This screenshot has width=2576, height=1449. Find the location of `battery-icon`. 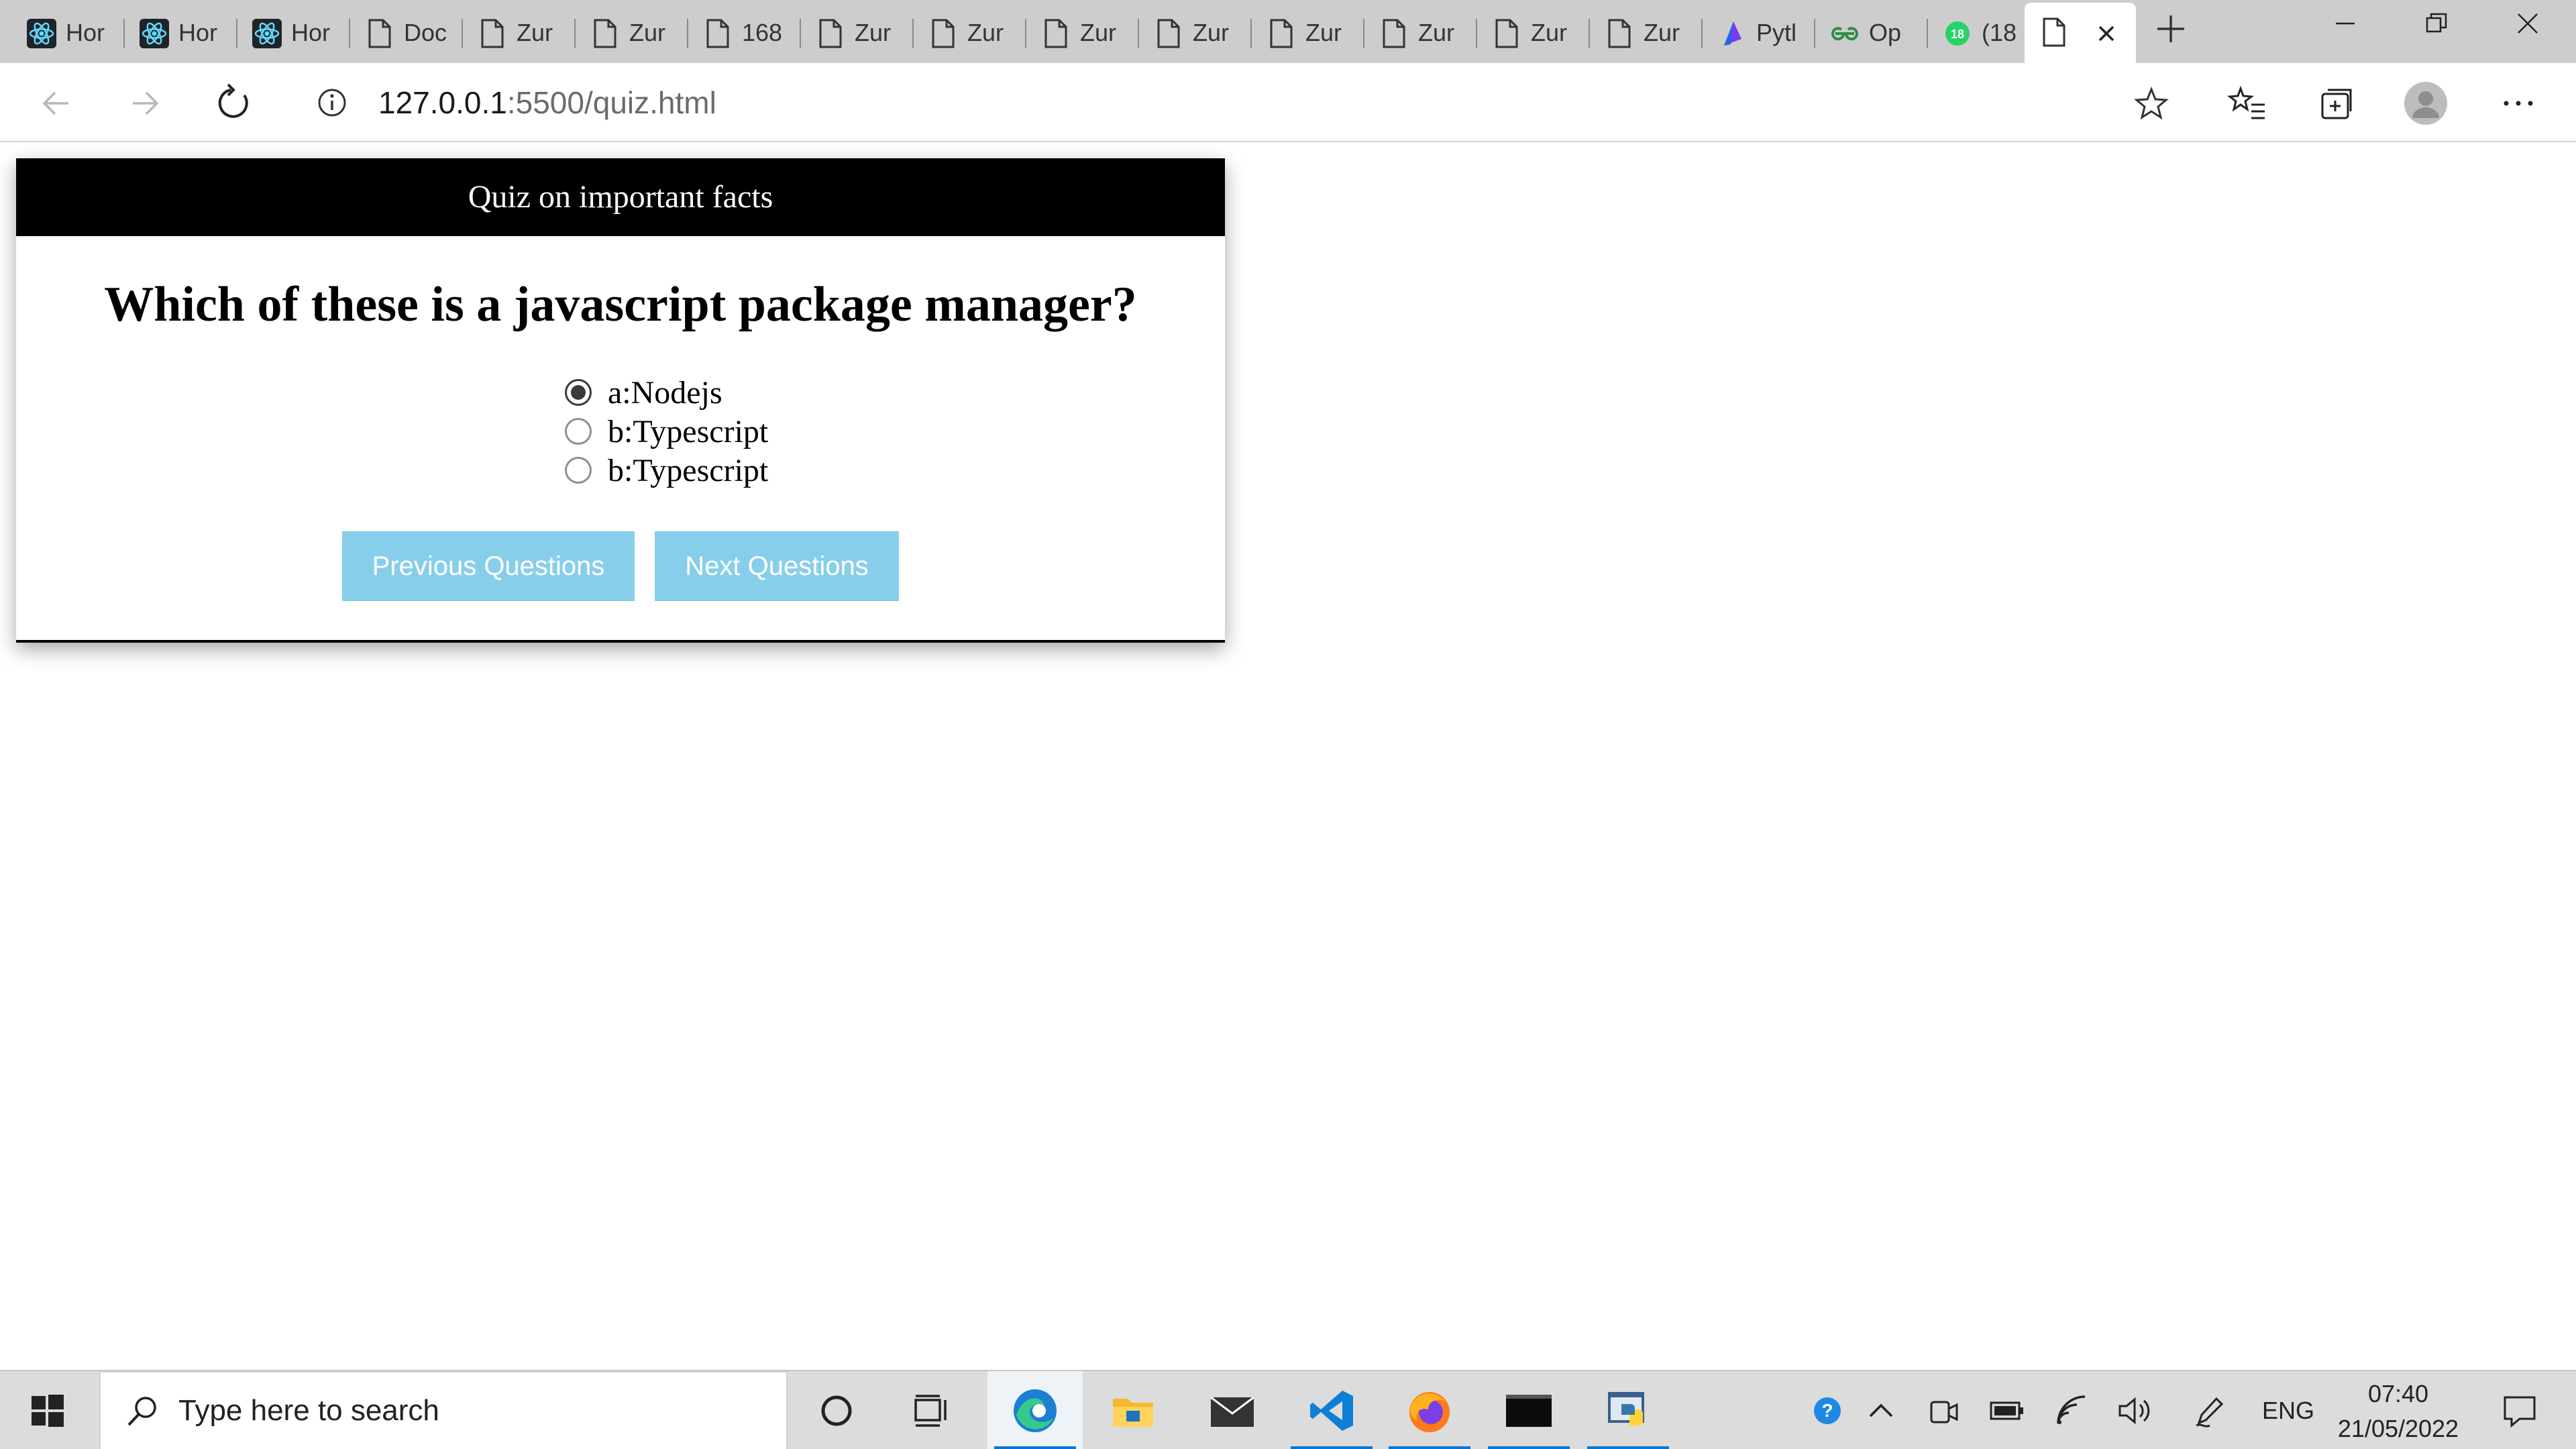

battery-icon is located at coordinates (2007, 1410).